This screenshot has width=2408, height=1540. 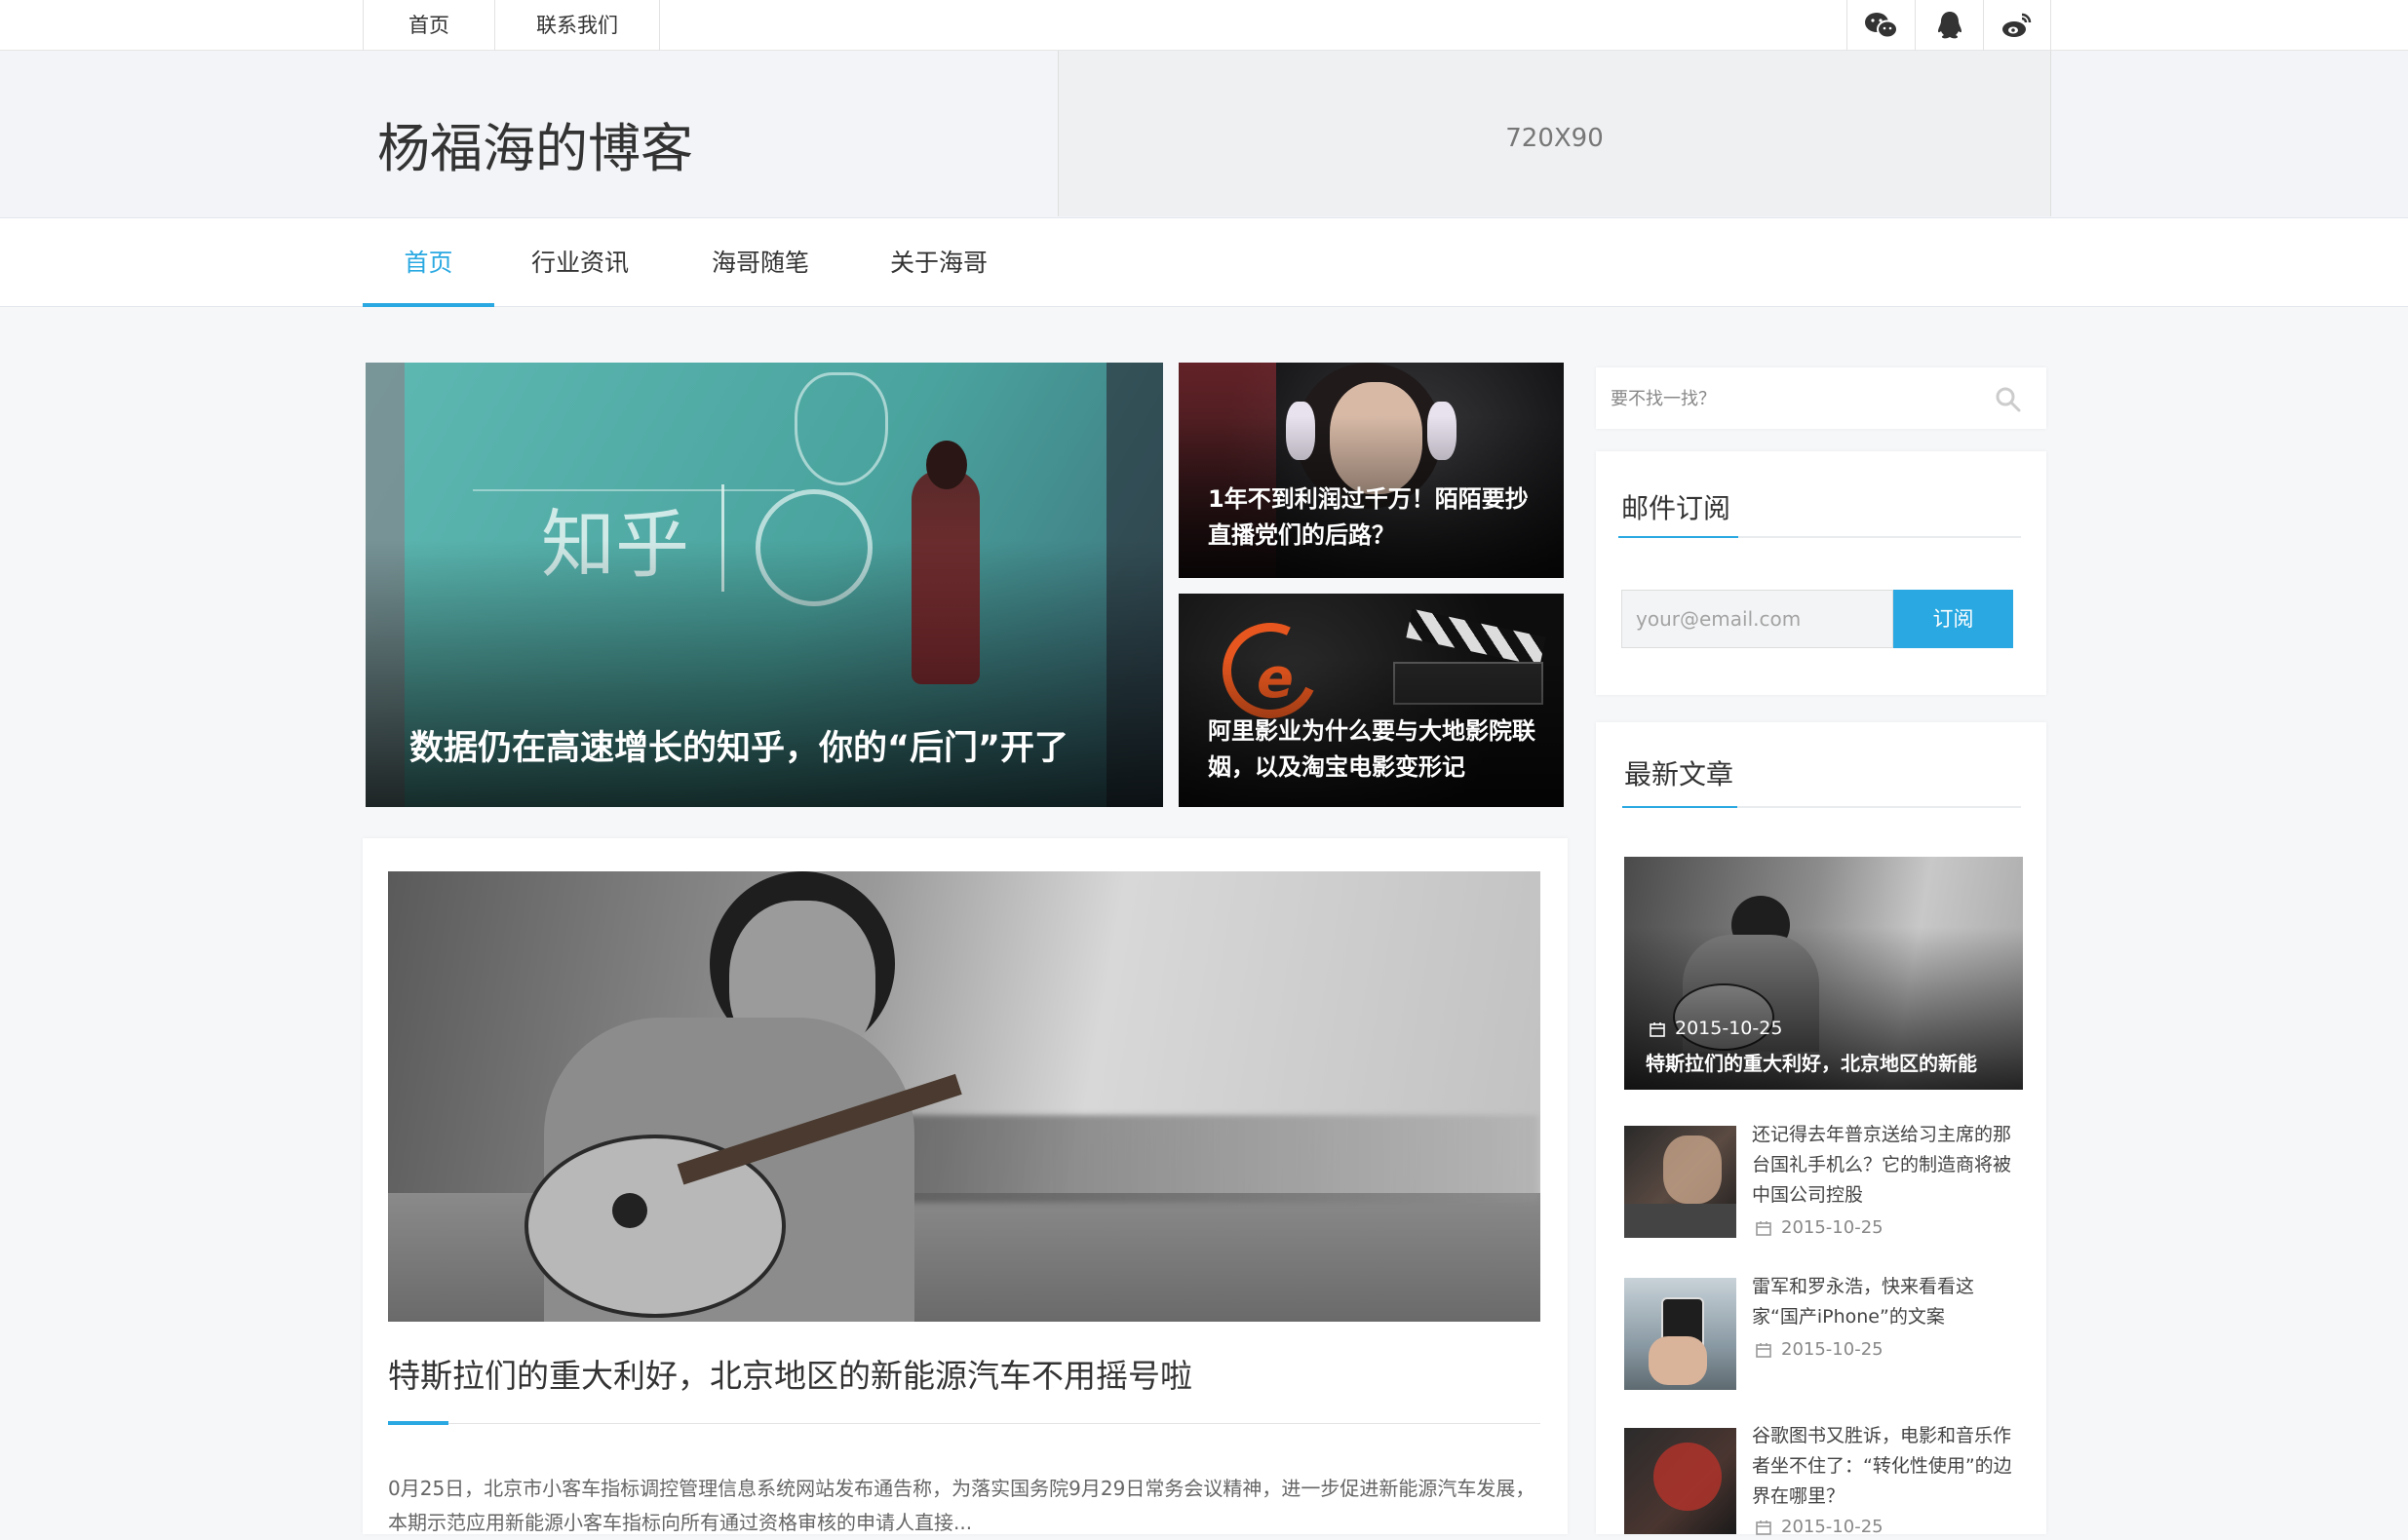 I want to click on featured-post-date: 2015-10-25, so click(x=1716, y=1028).